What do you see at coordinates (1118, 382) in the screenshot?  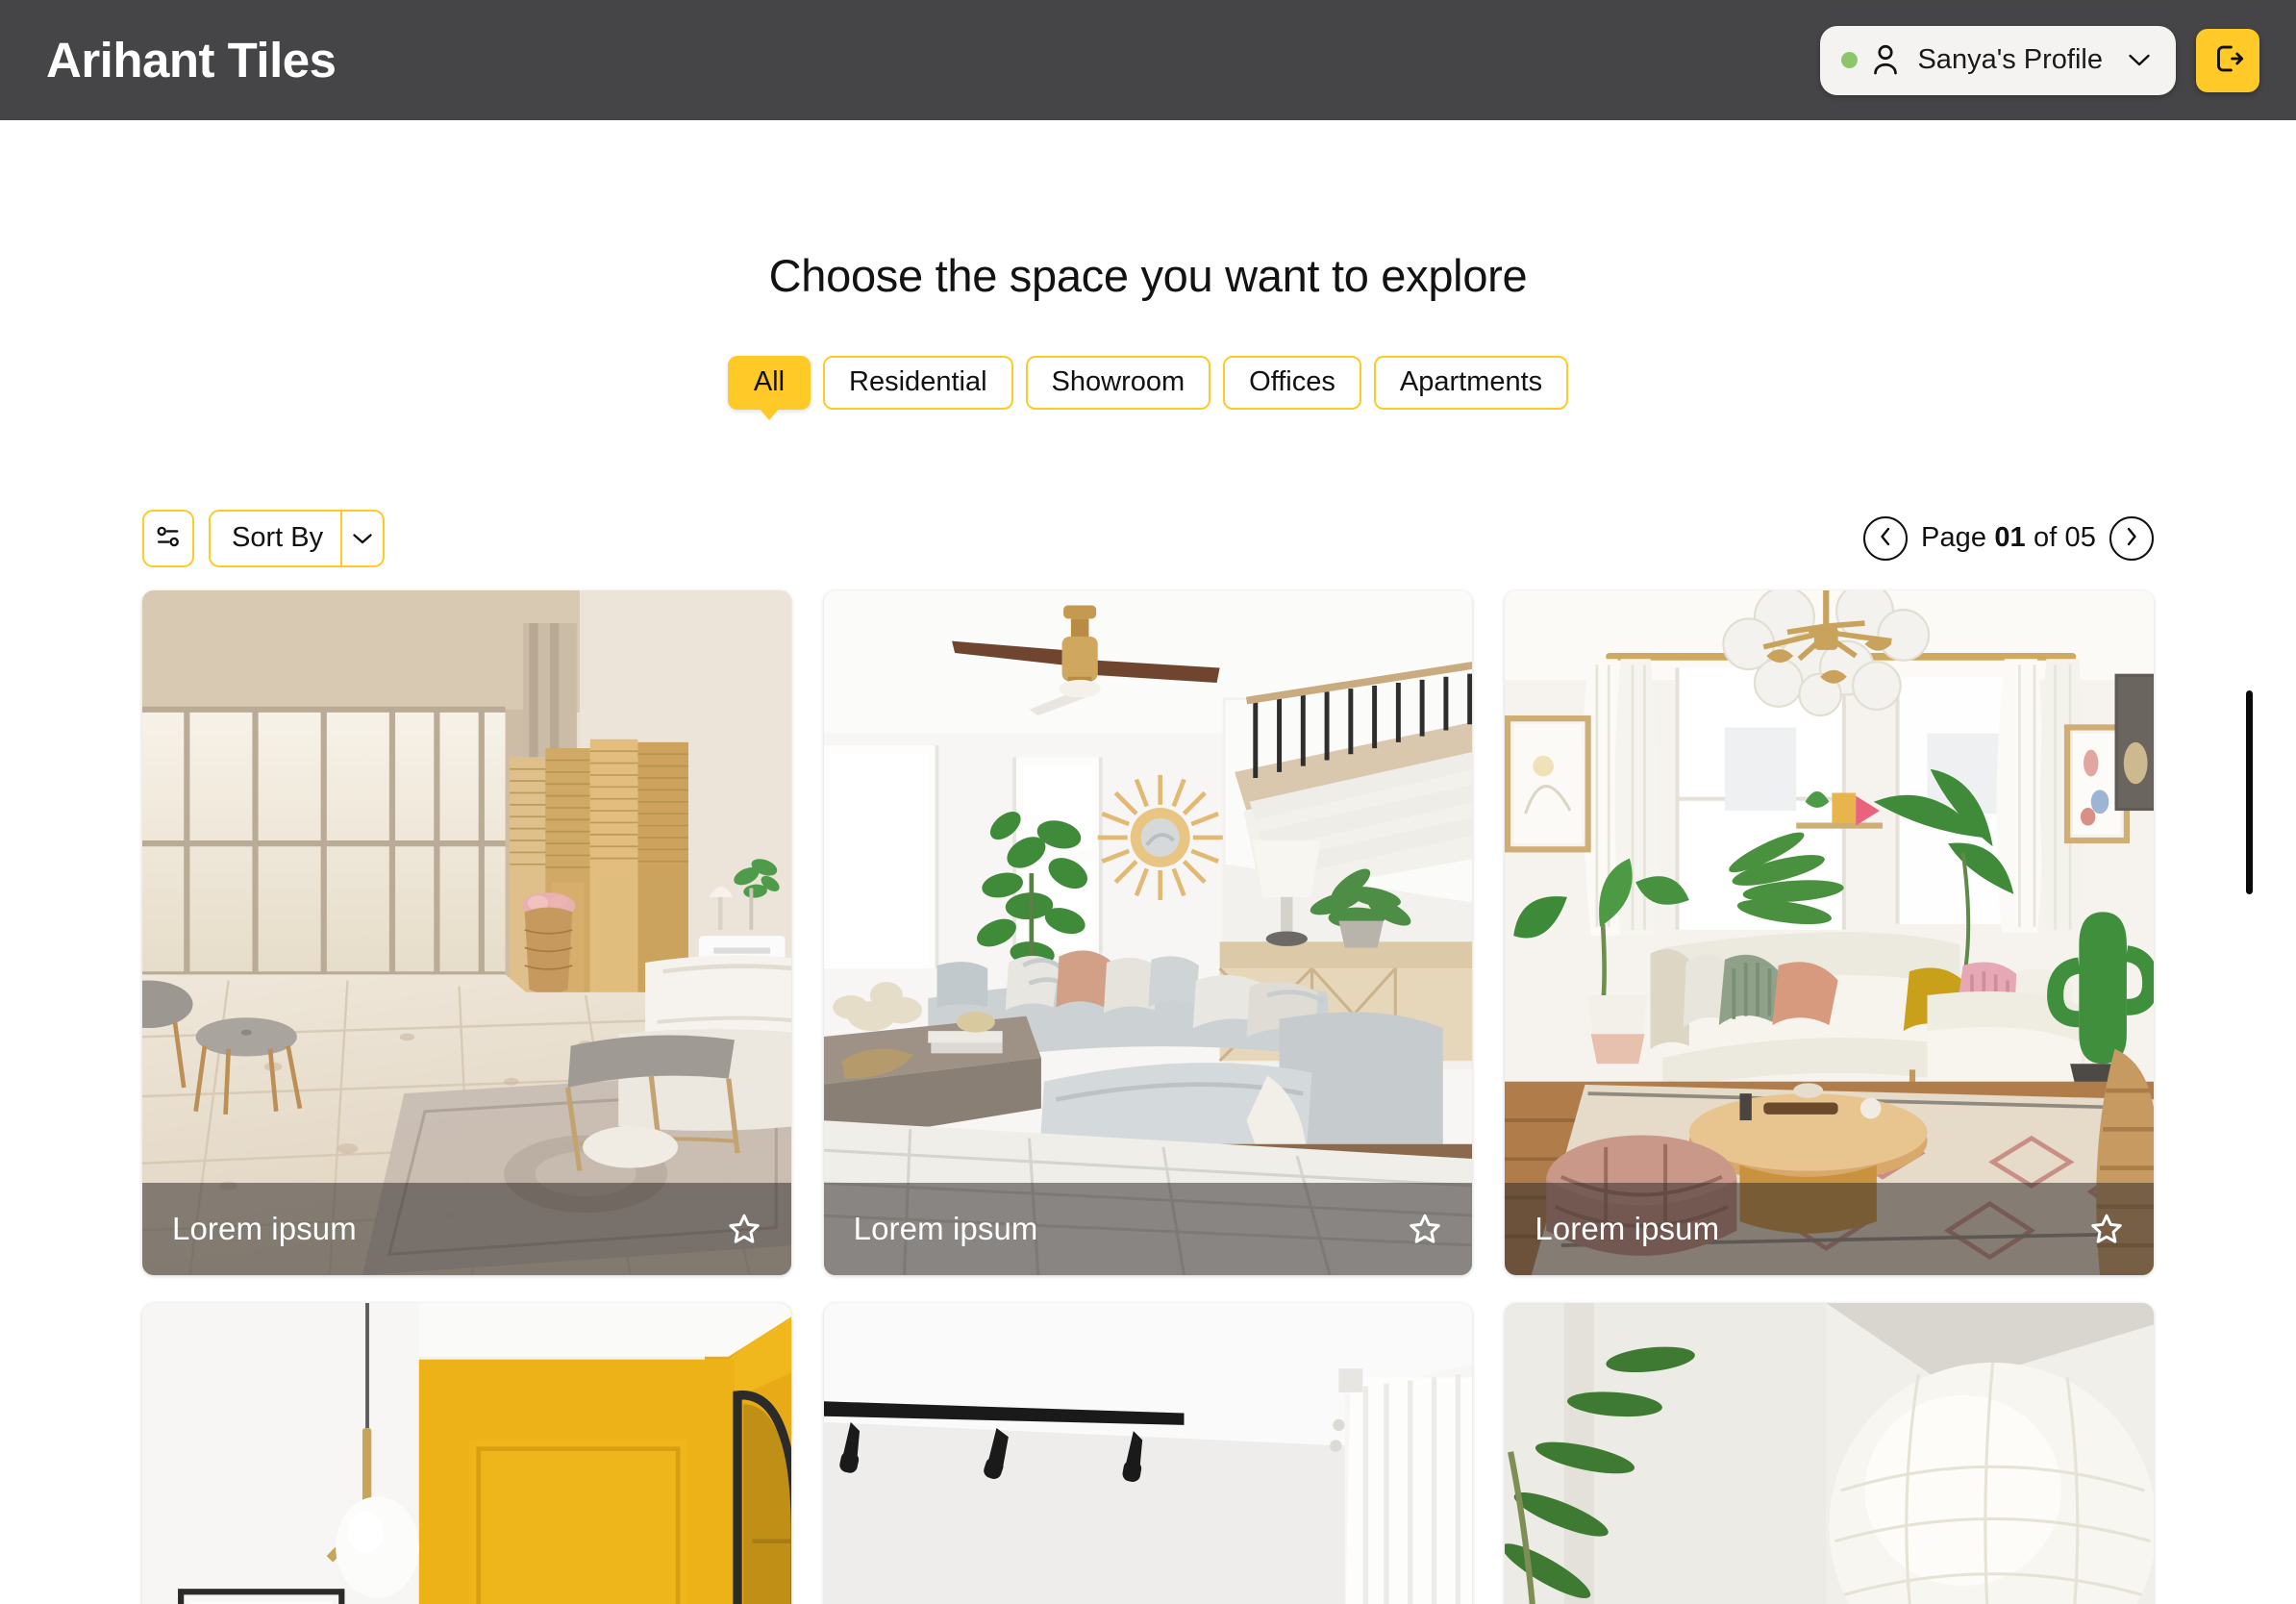 I see `filter-tab-showroom: Showroom` at bounding box center [1118, 382].